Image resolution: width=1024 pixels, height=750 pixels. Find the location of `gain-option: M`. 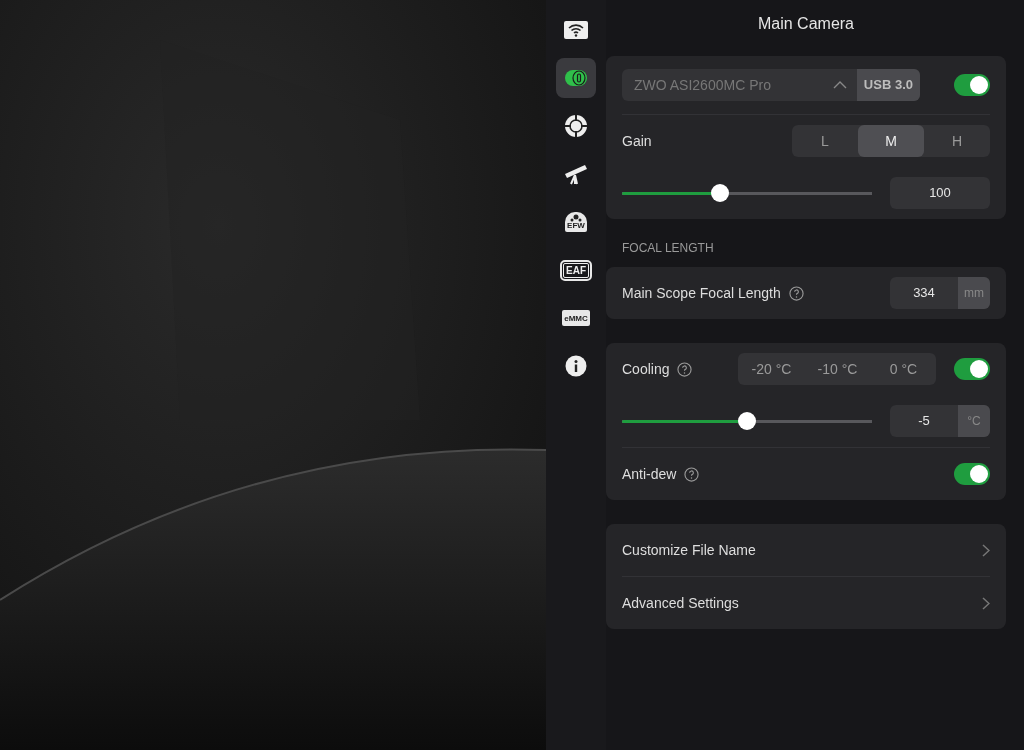

gain-option: M is located at coordinates (891, 141).